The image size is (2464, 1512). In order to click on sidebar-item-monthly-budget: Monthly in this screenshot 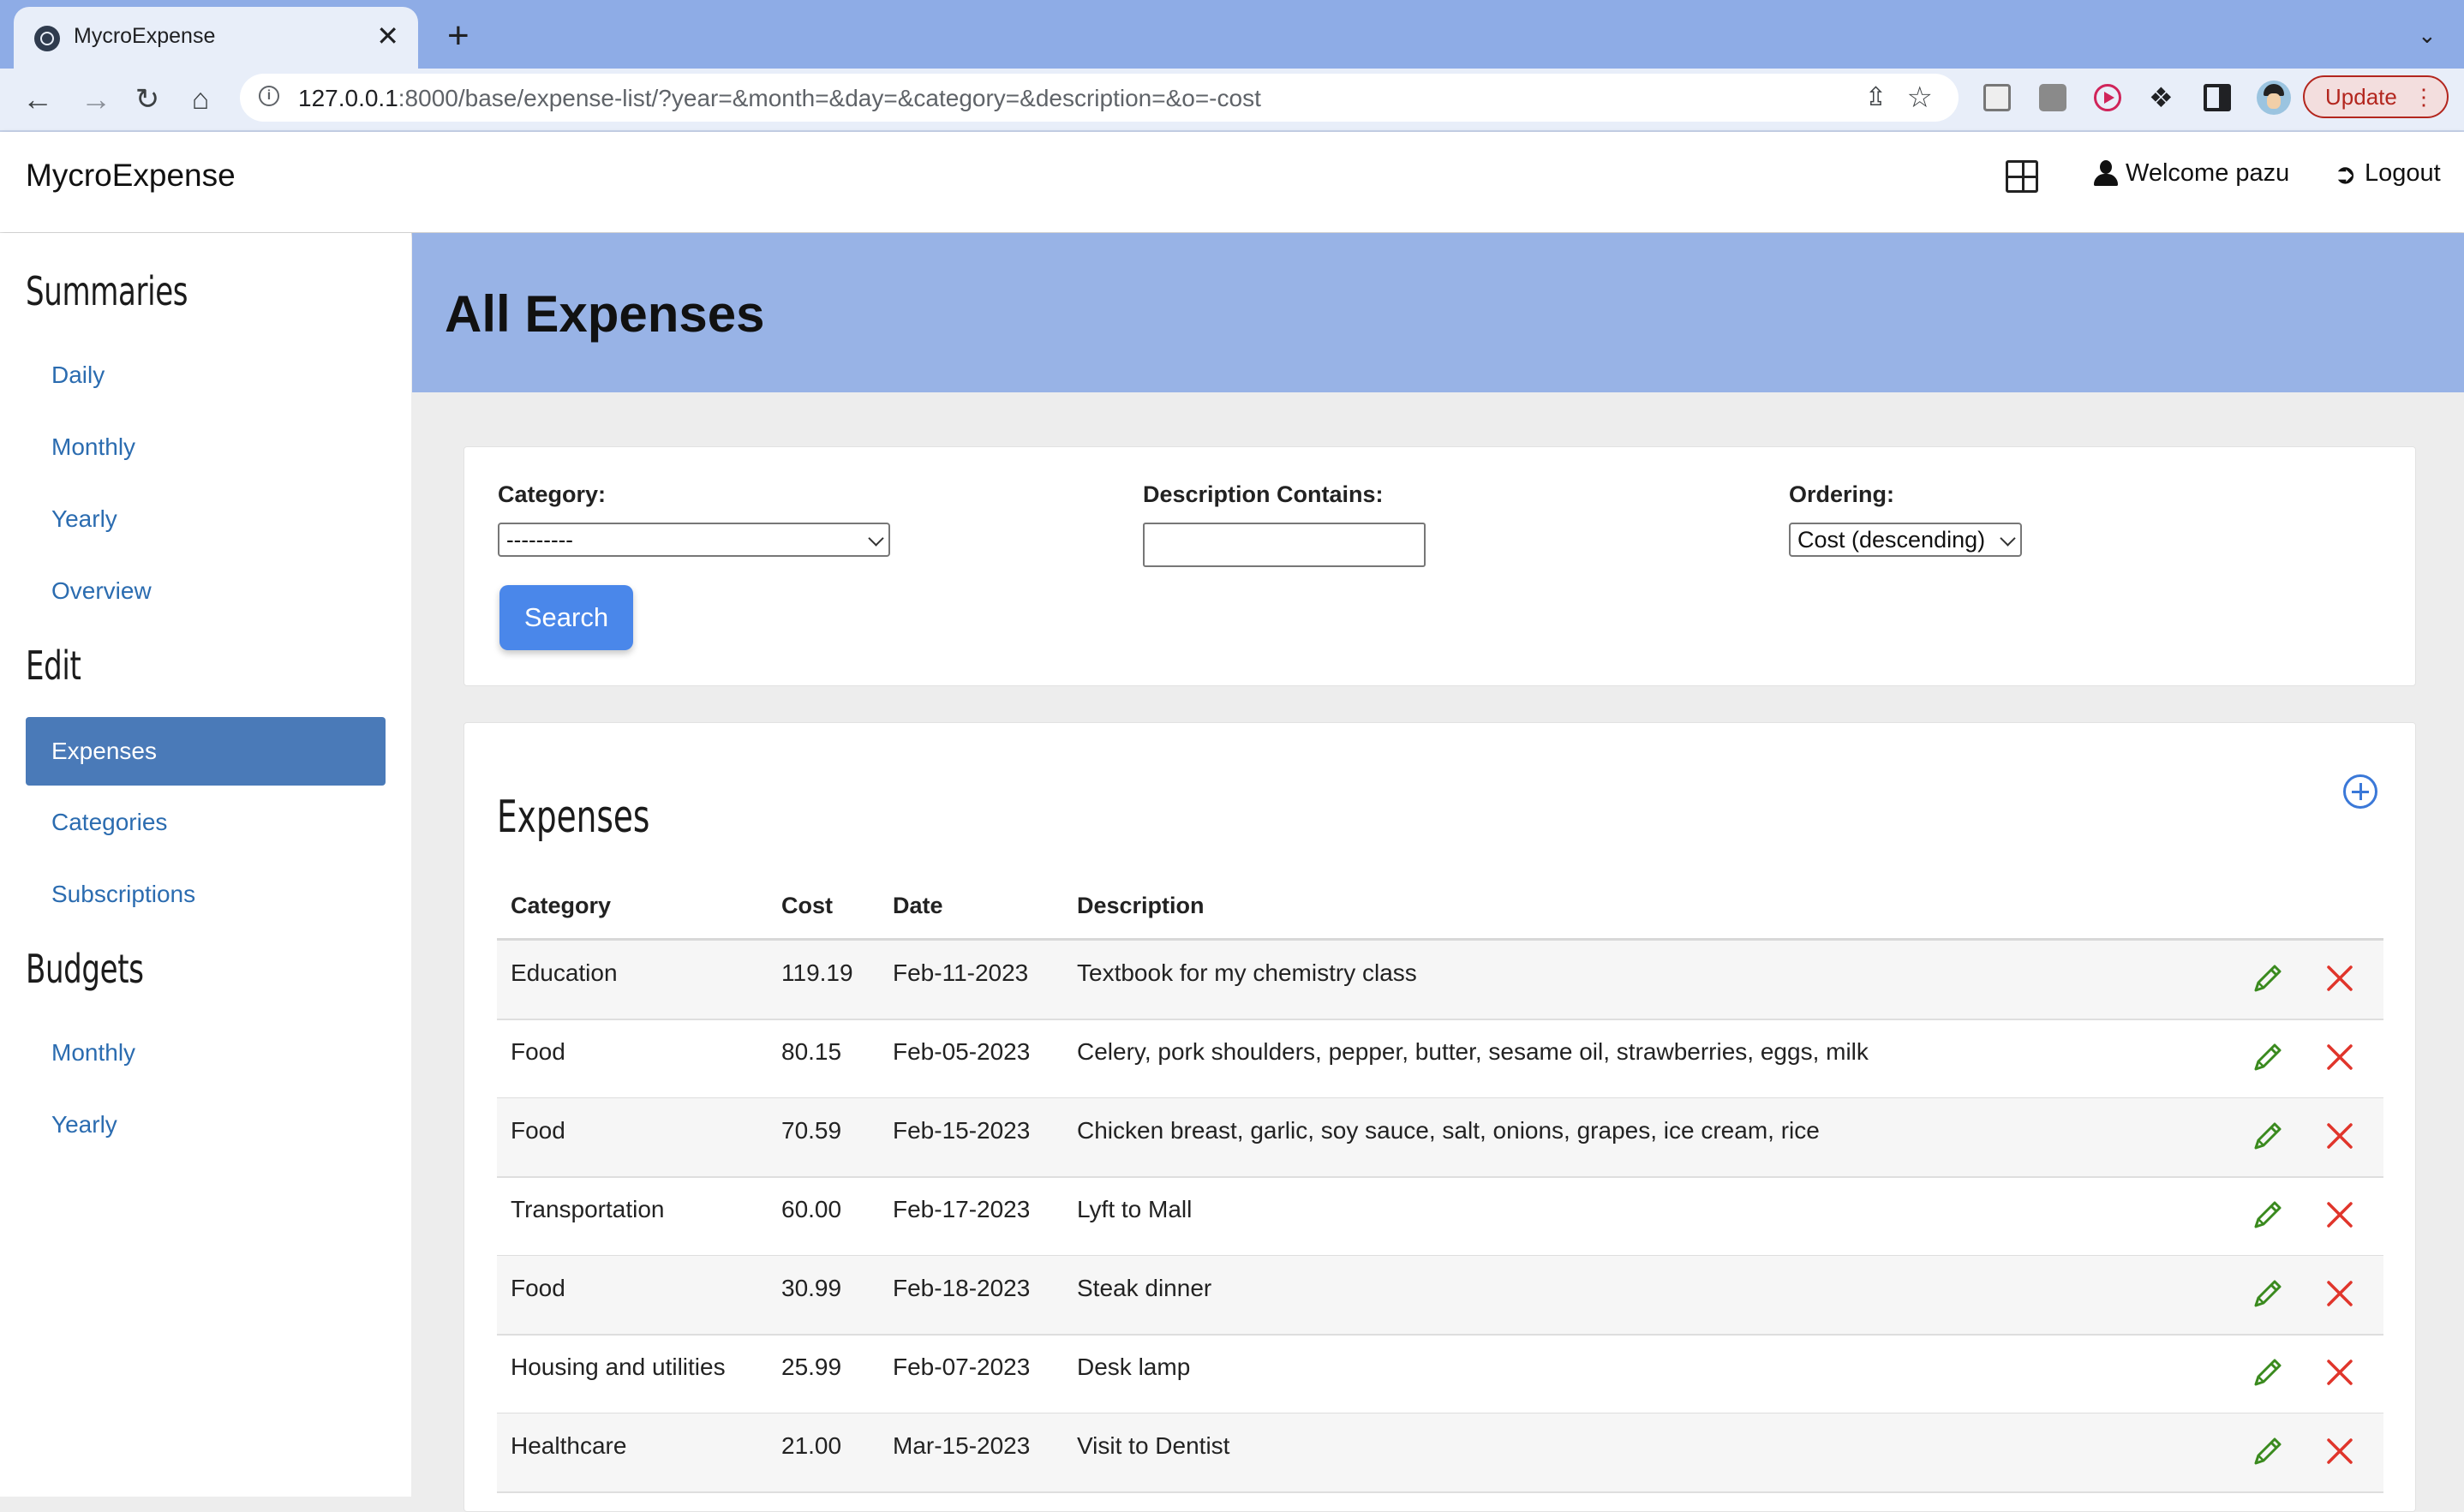, I will do `click(93, 1053)`.